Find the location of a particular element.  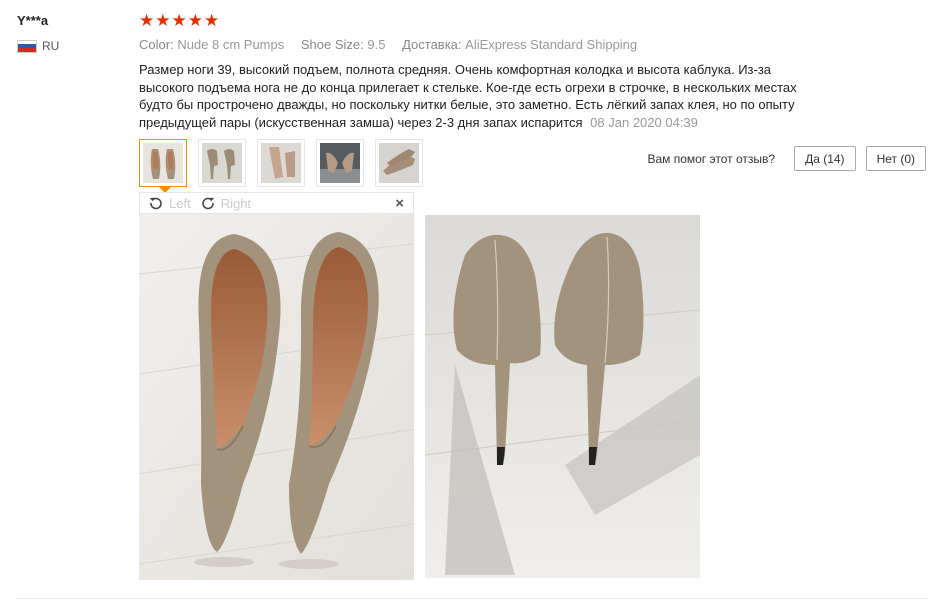

rotate-left-label: Left is located at coordinates (180, 203).